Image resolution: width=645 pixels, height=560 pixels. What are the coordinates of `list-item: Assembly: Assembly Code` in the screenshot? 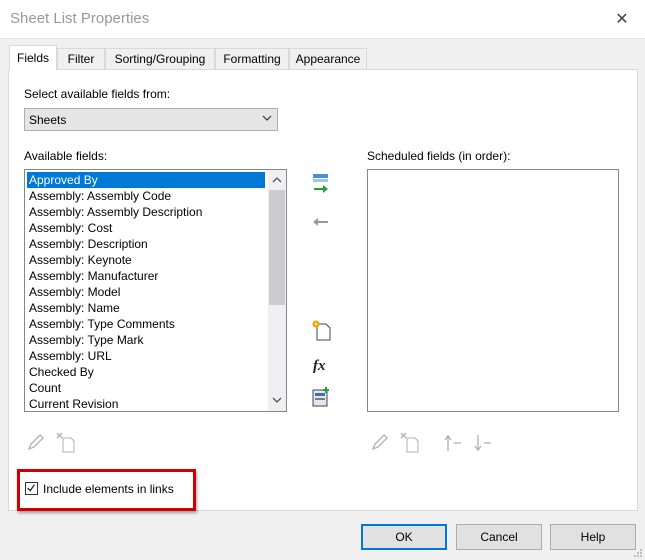 It's located at (99, 196).